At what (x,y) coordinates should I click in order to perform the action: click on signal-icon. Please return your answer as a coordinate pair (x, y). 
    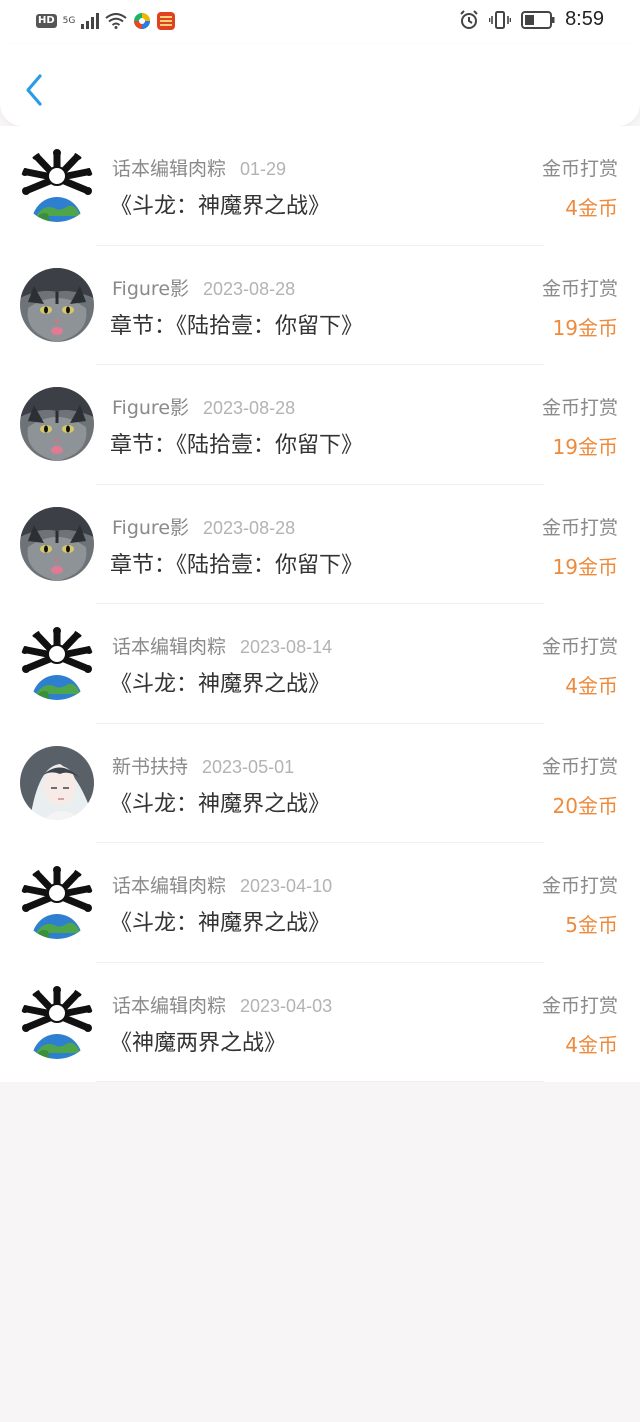
    Looking at the image, I should click on (90, 21).